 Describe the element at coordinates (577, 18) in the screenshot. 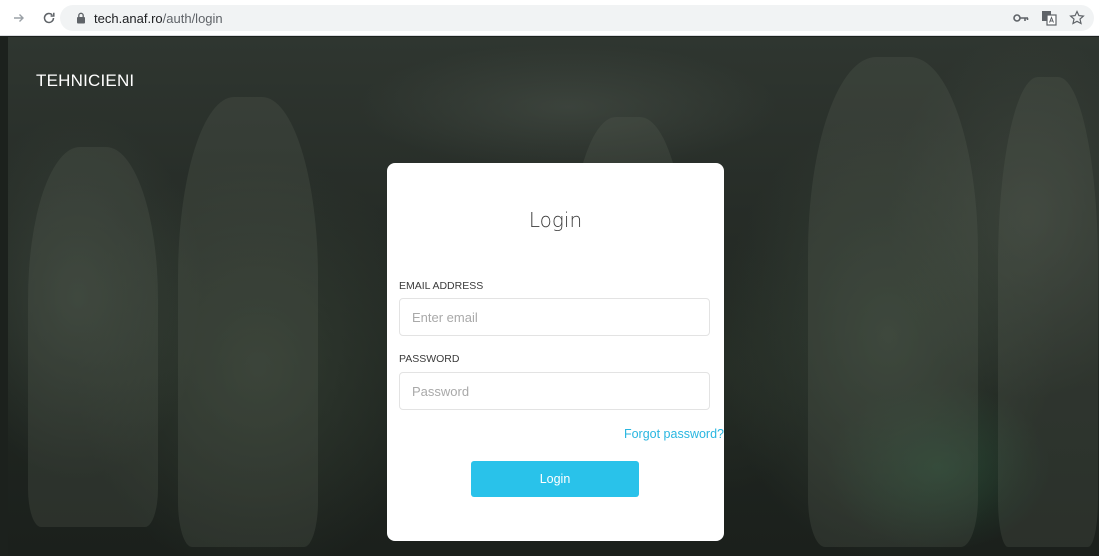

I see `address-bar: tech.anaf.ro/auth/login` at that location.